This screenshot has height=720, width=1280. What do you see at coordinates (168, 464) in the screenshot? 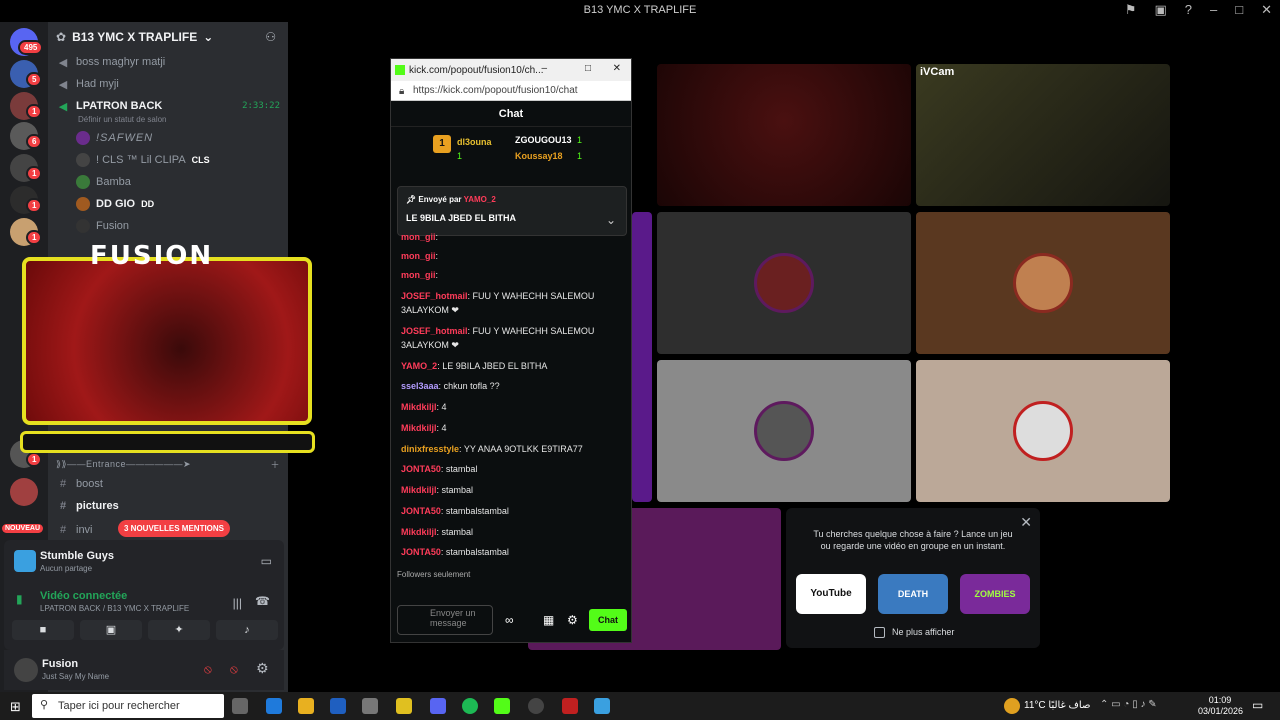
I see `category-divider: ⟫⟫——Entrance——————➤ ＋` at bounding box center [168, 464].